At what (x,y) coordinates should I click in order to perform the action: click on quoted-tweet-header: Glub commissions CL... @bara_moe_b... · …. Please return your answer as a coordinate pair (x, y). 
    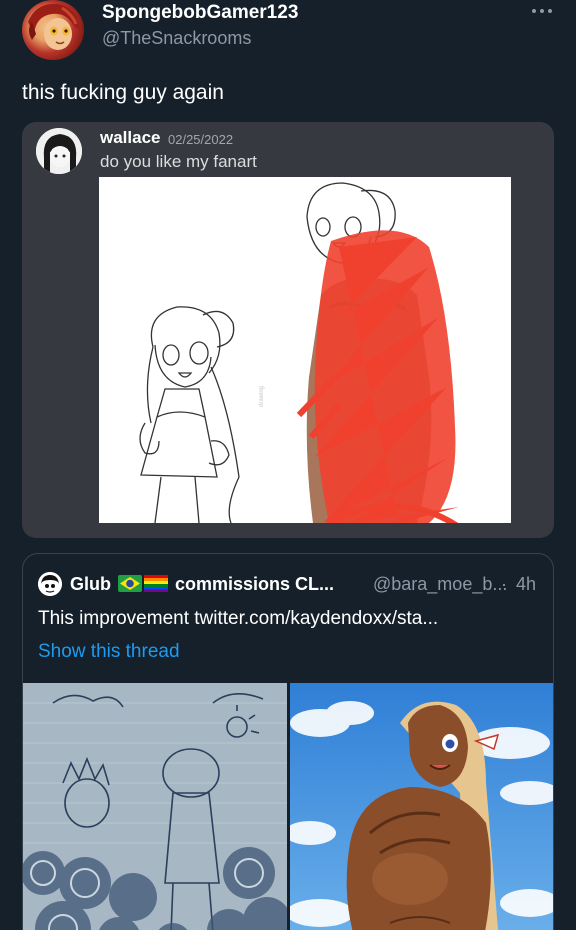
    Looking at the image, I should click on (290, 584).